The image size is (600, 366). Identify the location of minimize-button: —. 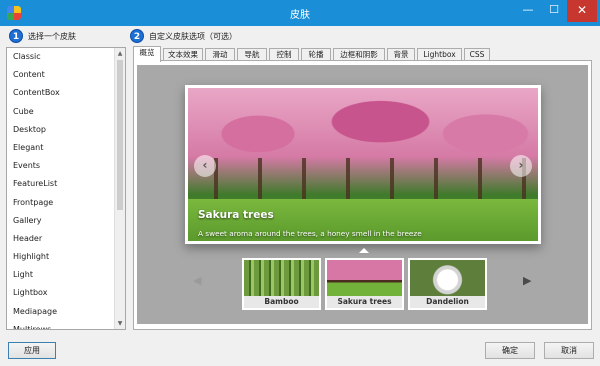
(528, 11).